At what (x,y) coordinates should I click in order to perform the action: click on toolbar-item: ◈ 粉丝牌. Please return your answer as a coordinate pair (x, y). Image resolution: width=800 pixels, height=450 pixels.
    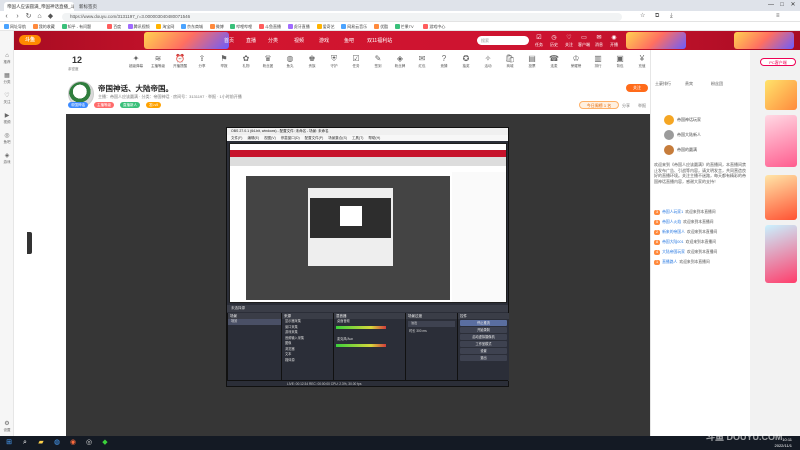
    Looking at the image, I should click on (400, 61).